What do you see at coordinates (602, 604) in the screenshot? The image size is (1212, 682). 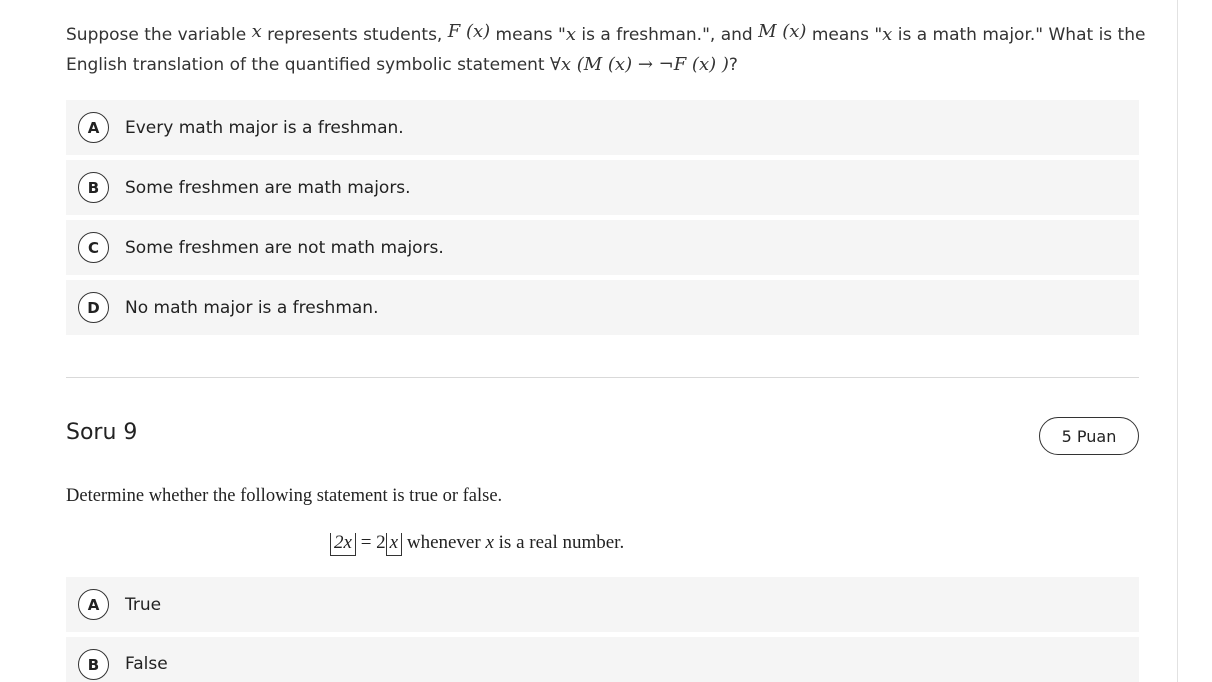 I see `answer-option-true: A True` at bounding box center [602, 604].